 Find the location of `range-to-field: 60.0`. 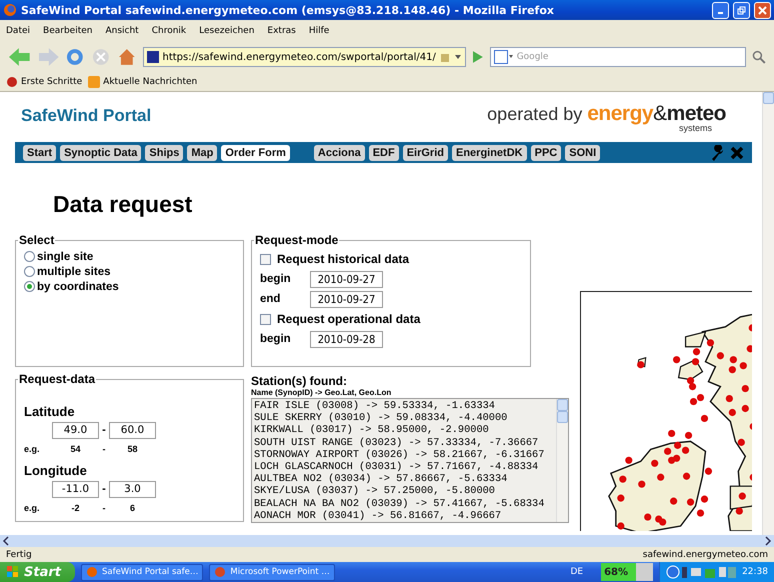

range-to-field: 60.0 is located at coordinates (132, 430).